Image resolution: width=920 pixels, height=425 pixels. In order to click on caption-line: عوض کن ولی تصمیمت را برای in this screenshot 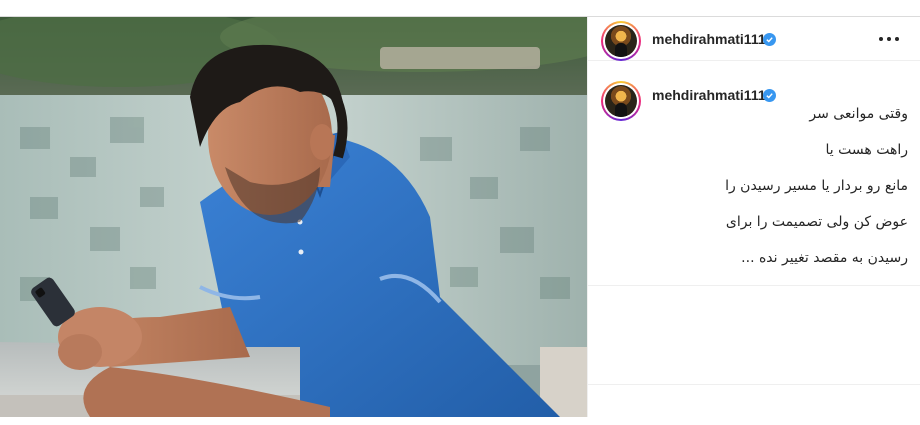, I will do `click(816, 222)`.